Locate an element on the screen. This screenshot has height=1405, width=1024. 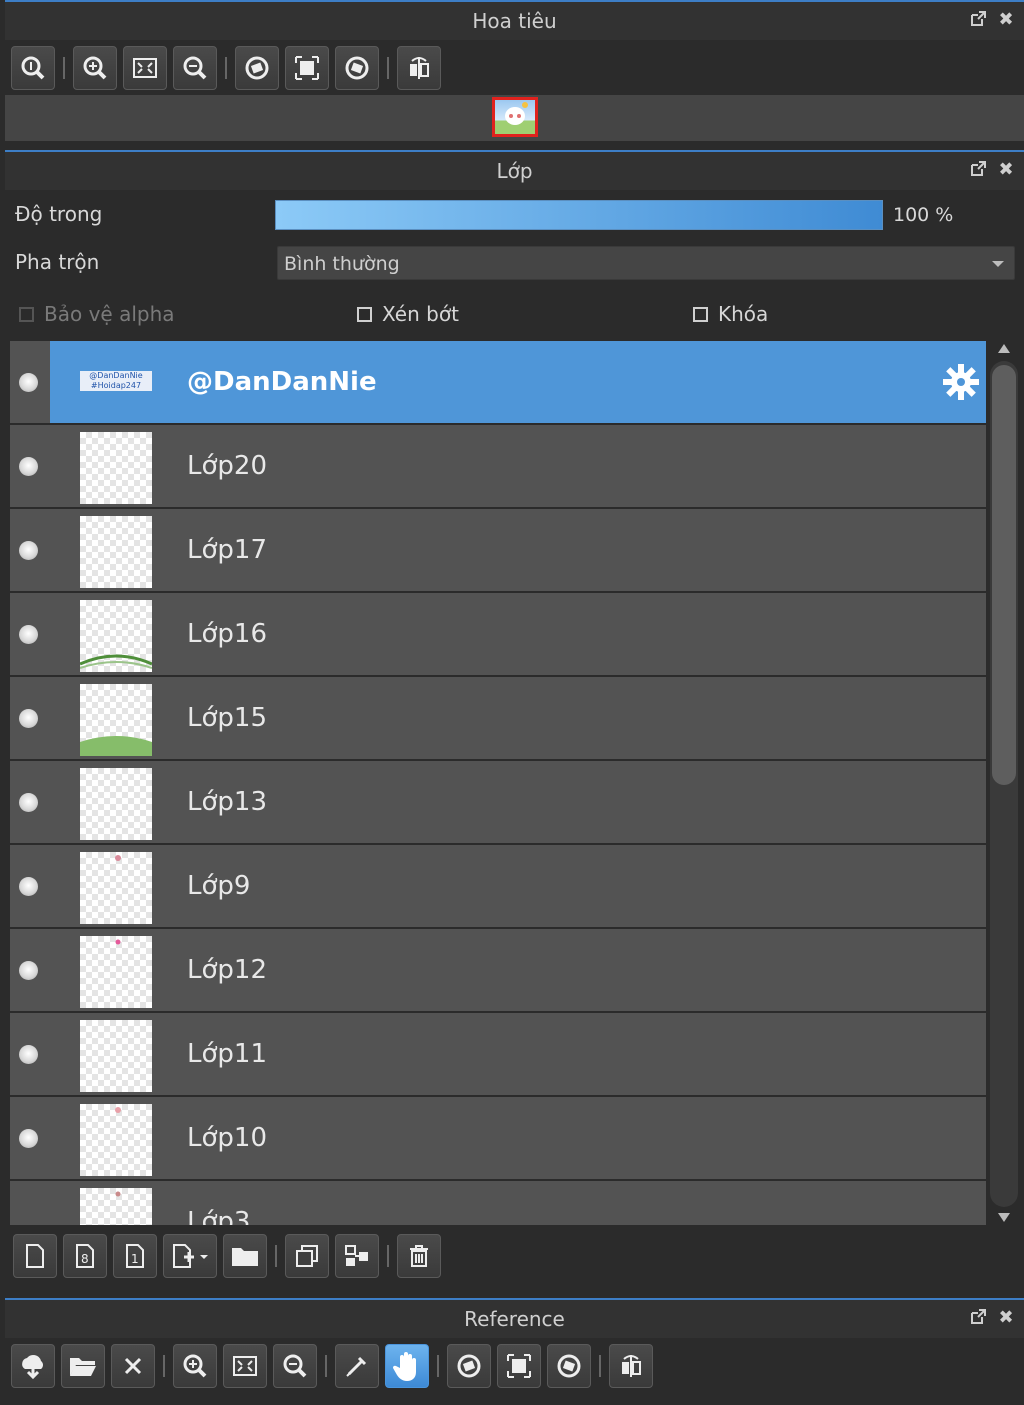
zoom-out-icon is located at coordinates (195, 68).